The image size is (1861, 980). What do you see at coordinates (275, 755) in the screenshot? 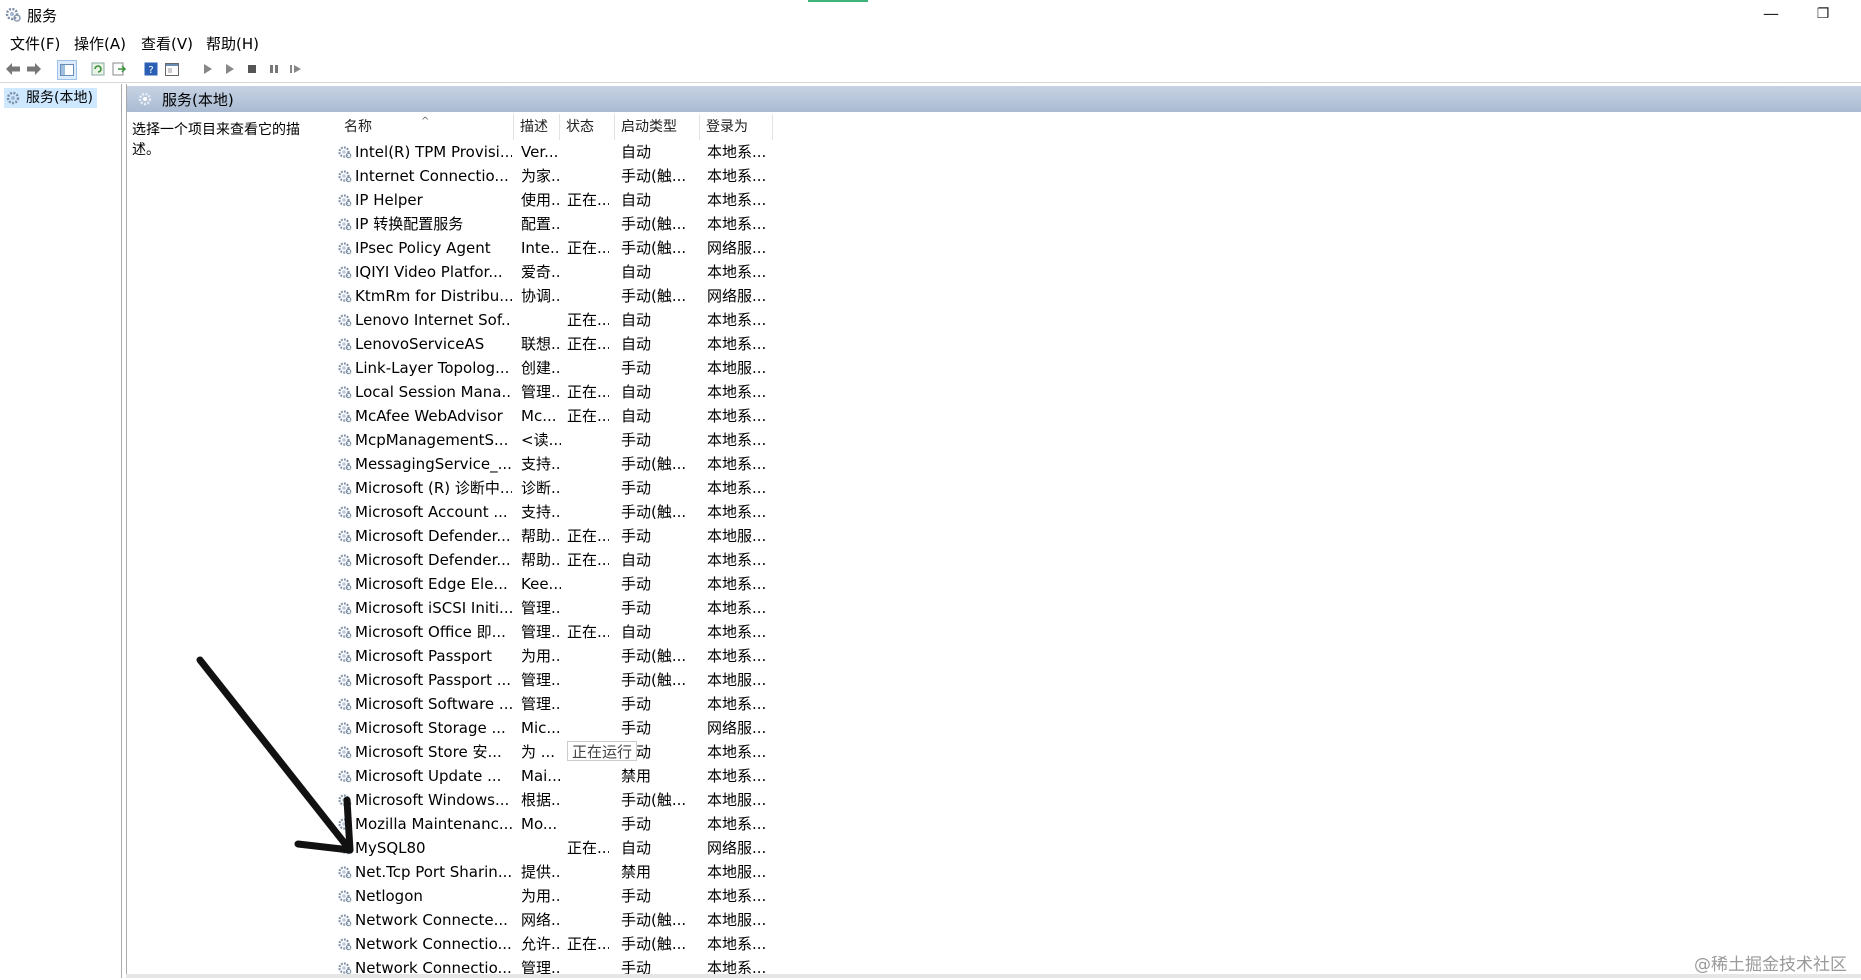
I see `annotation-arrow-icon` at bounding box center [275, 755].